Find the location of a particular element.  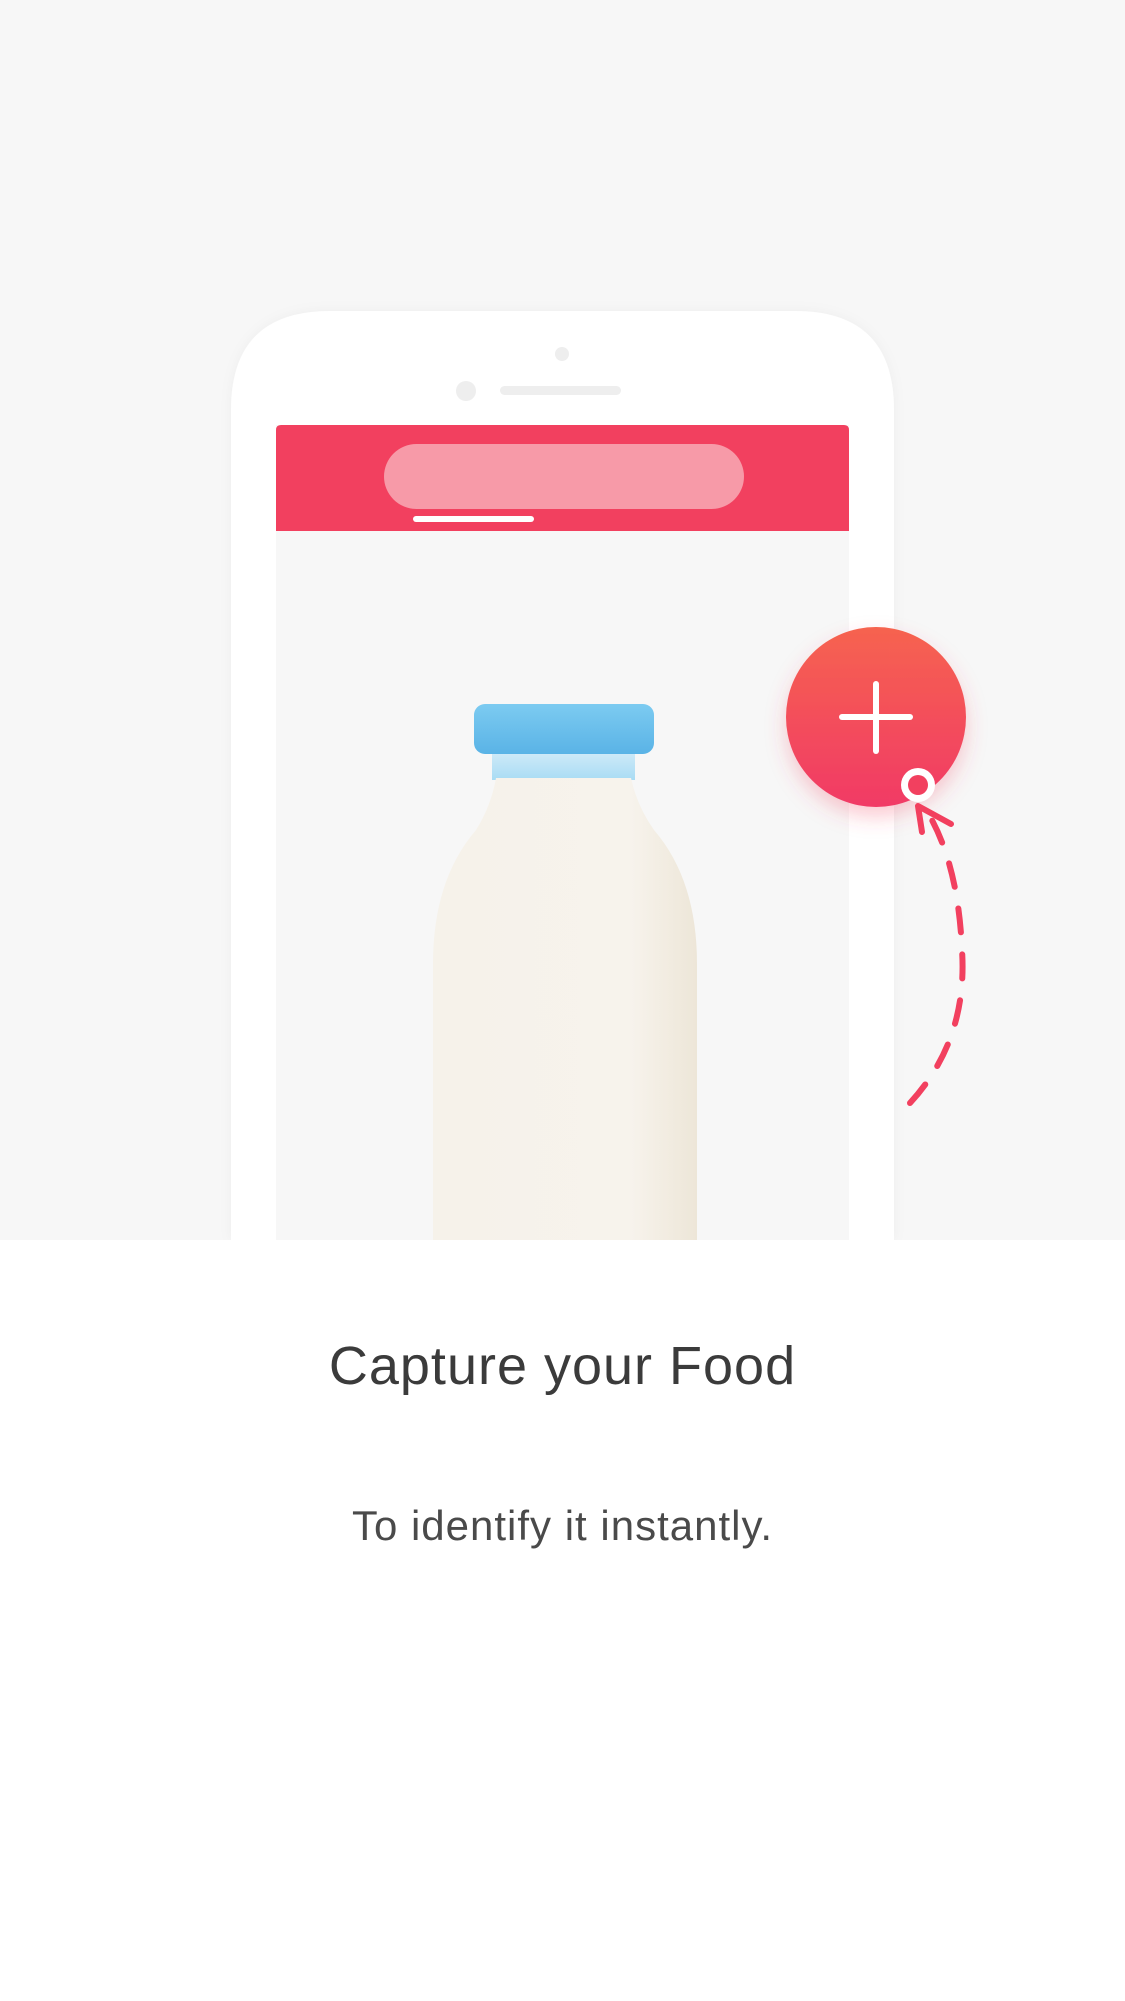

onboarding-title: Capture your Food is located at coordinates (562, 1366).